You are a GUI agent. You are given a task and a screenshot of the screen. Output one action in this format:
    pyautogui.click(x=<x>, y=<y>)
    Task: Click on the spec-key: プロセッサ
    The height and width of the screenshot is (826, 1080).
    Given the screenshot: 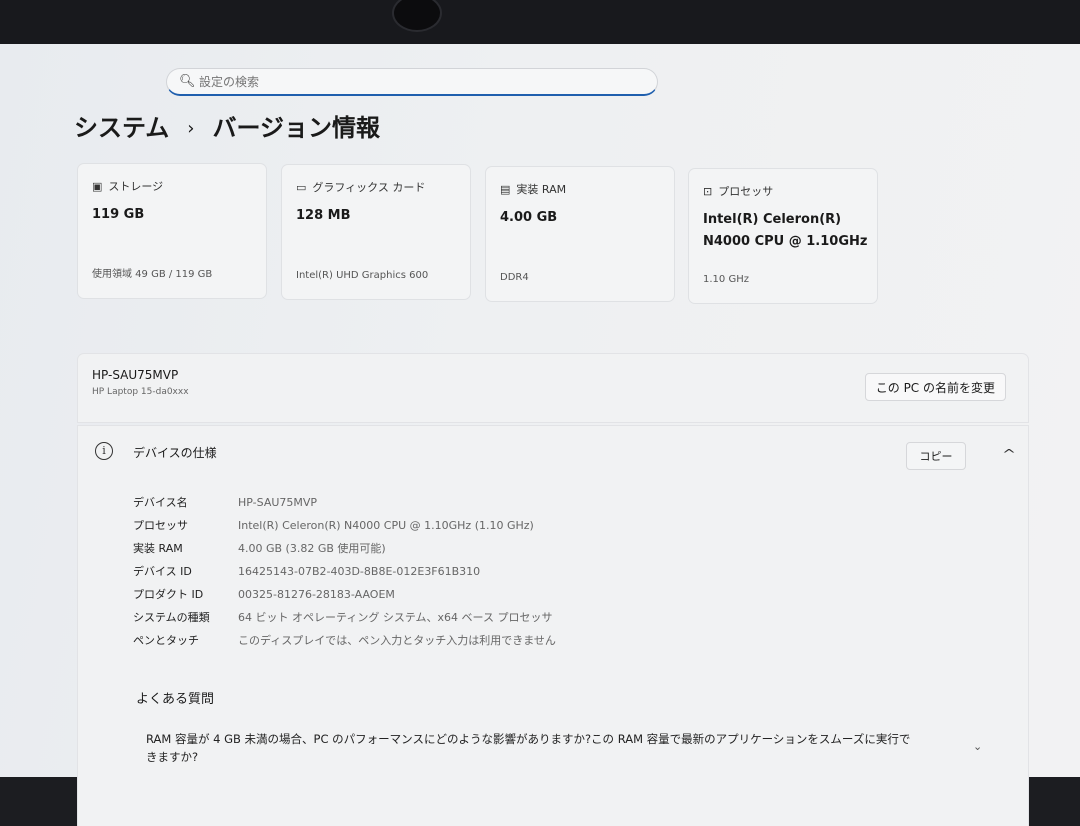 What is the action you would take?
    pyautogui.click(x=160, y=525)
    